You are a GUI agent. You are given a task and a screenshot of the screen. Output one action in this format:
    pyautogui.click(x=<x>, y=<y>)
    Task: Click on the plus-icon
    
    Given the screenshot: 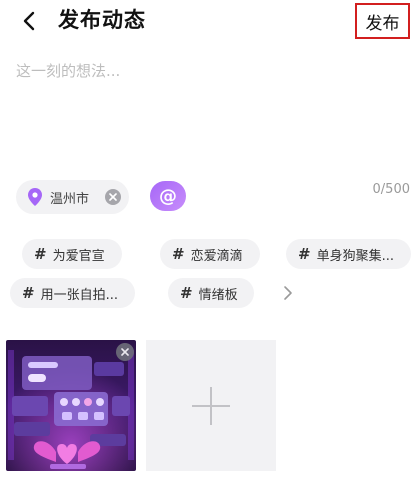 What is the action you would take?
    pyautogui.click(x=211, y=405)
    